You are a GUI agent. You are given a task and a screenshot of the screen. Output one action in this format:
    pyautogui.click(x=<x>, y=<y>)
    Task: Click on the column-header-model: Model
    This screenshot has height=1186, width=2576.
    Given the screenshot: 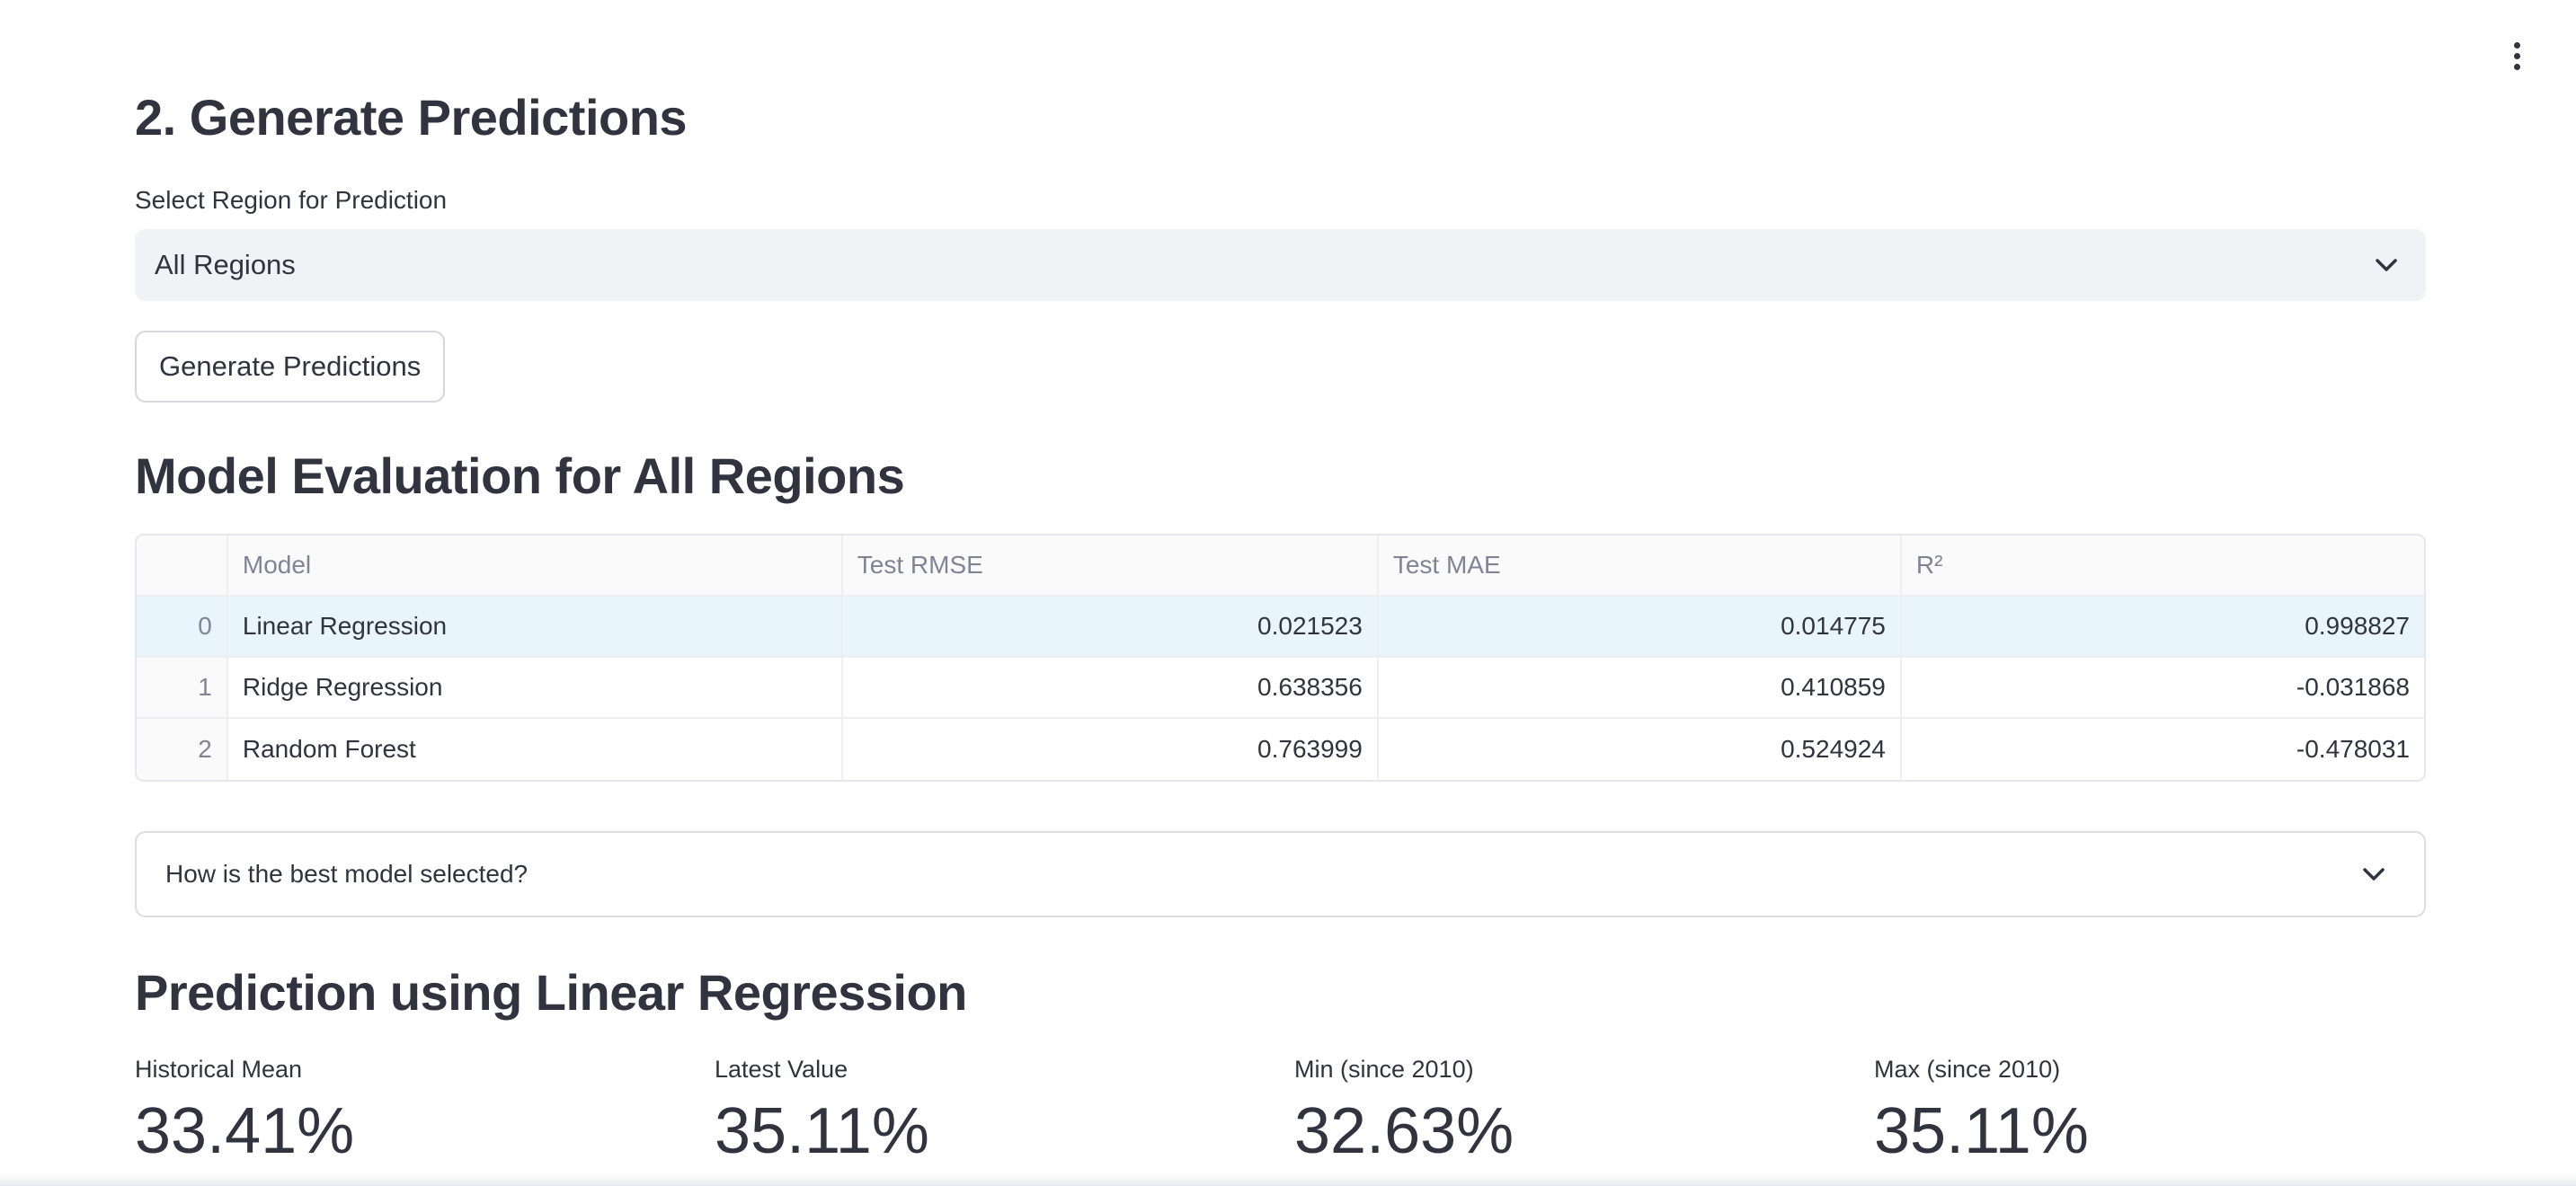 What is the action you would take?
    pyautogui.click(x=535, y=566)
    